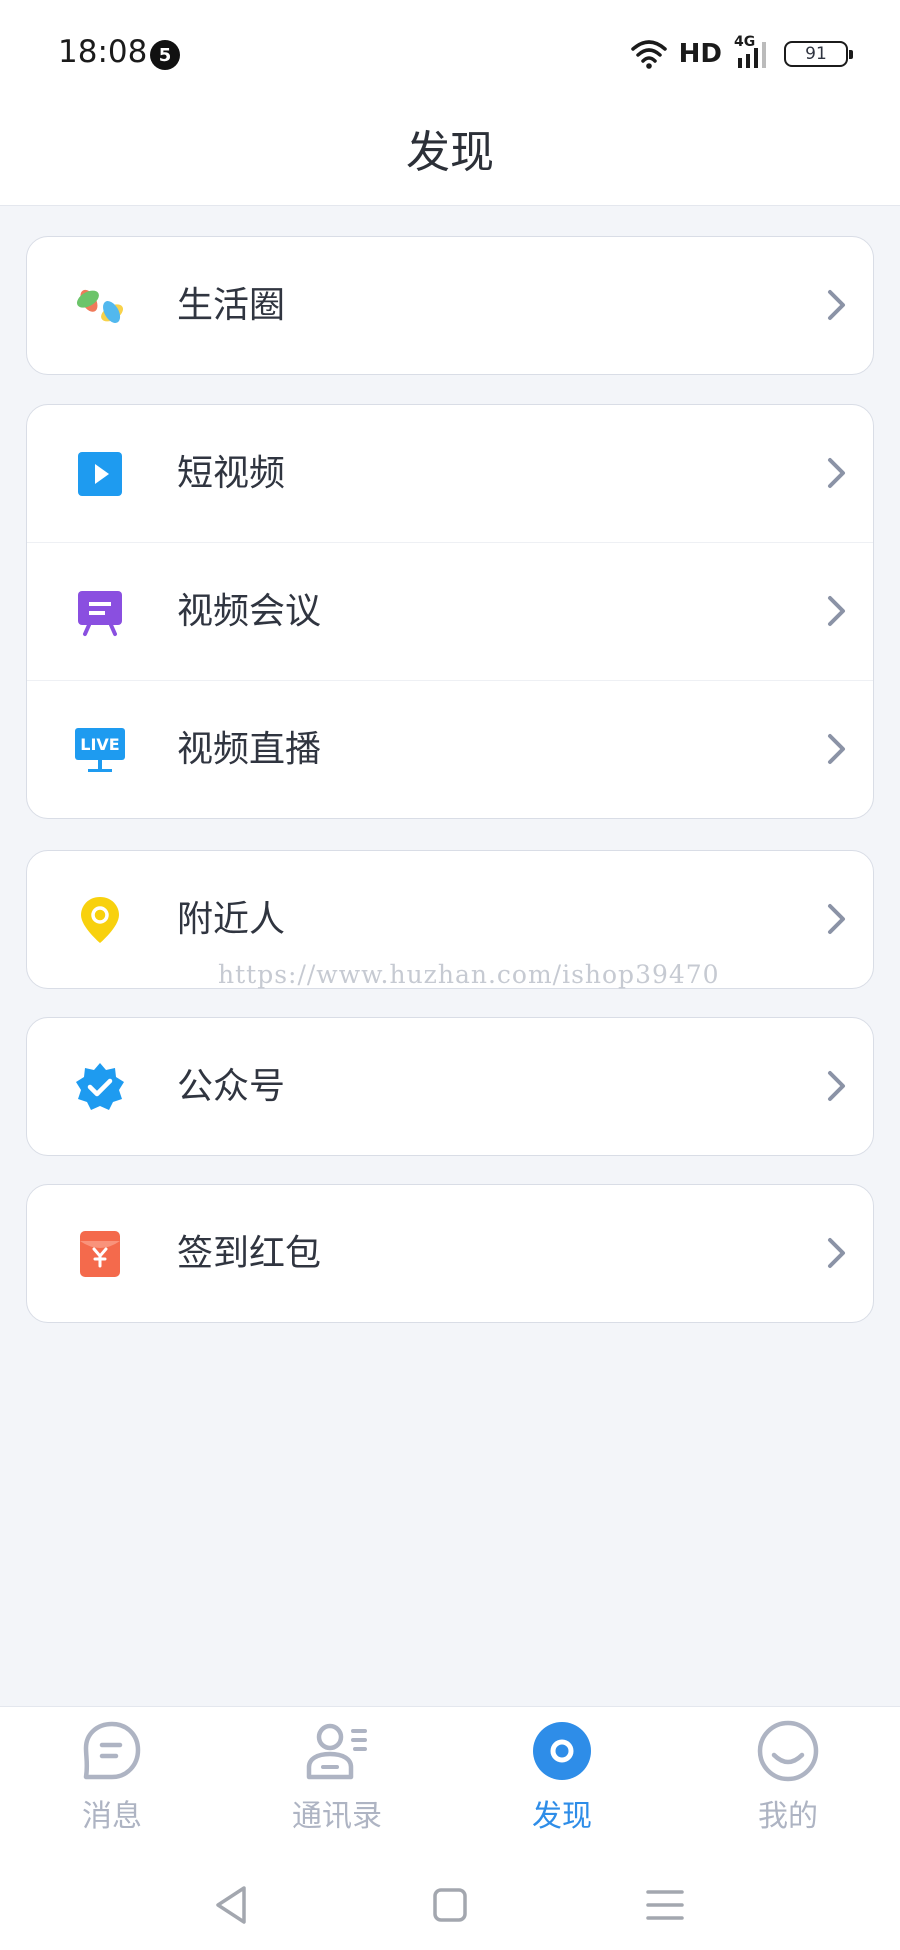 The height and width of the screenshot is (1950, 900). I want to click on tab-label: 发现, so click(562, 1816).